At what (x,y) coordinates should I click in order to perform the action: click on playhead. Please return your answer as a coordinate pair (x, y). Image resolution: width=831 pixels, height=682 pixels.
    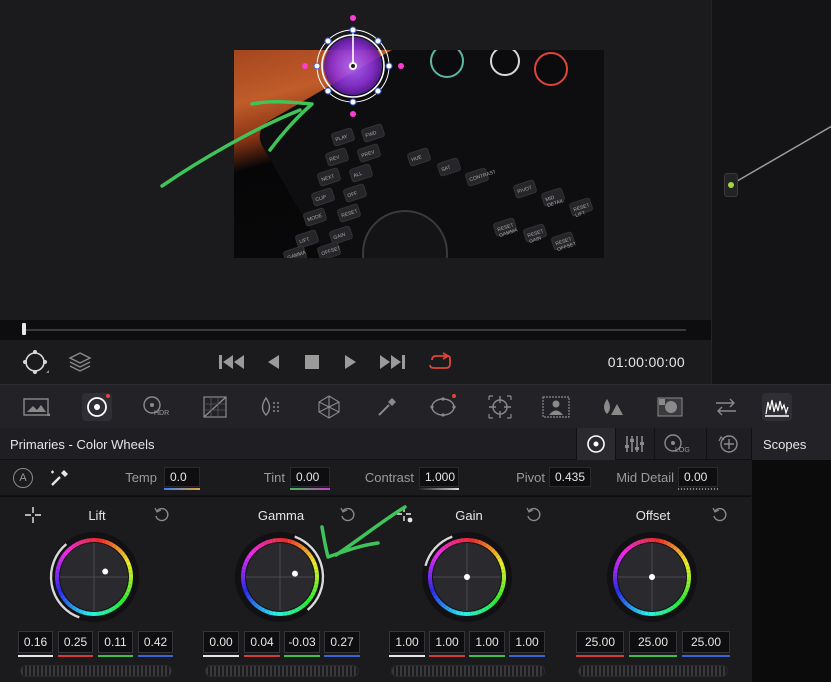
    Looking at the image, I should click on (24, 329).